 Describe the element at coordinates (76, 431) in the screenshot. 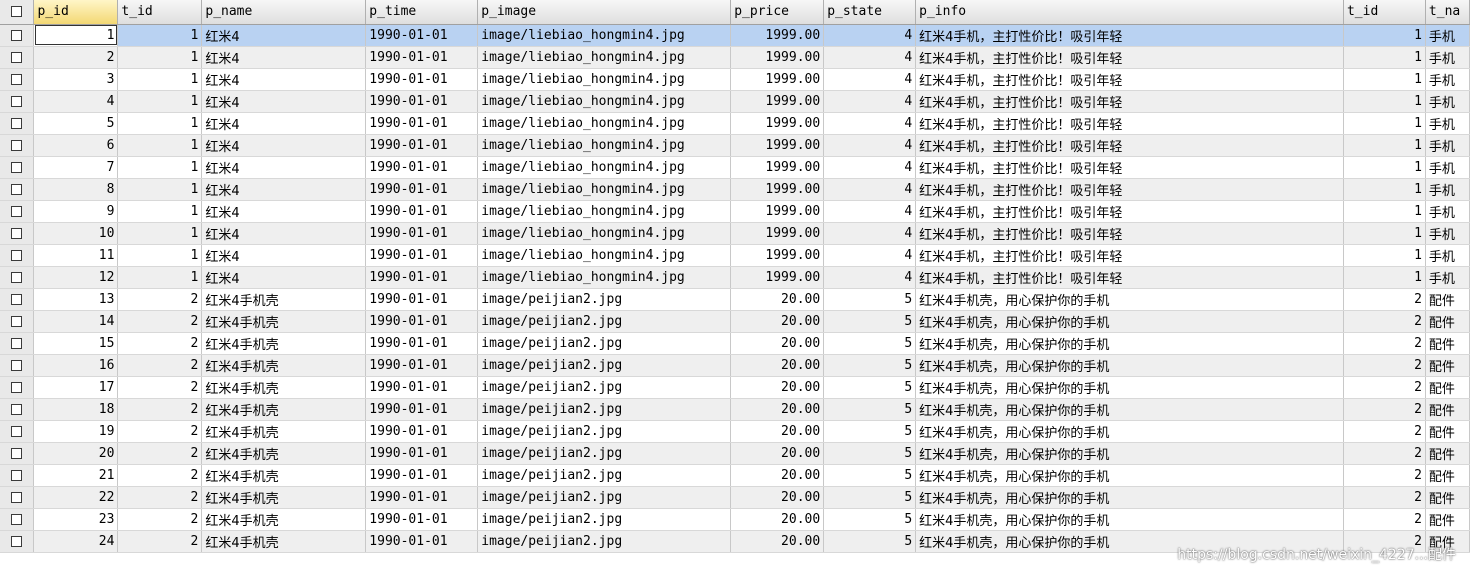

I see `cell-p_id: 19` at that location.